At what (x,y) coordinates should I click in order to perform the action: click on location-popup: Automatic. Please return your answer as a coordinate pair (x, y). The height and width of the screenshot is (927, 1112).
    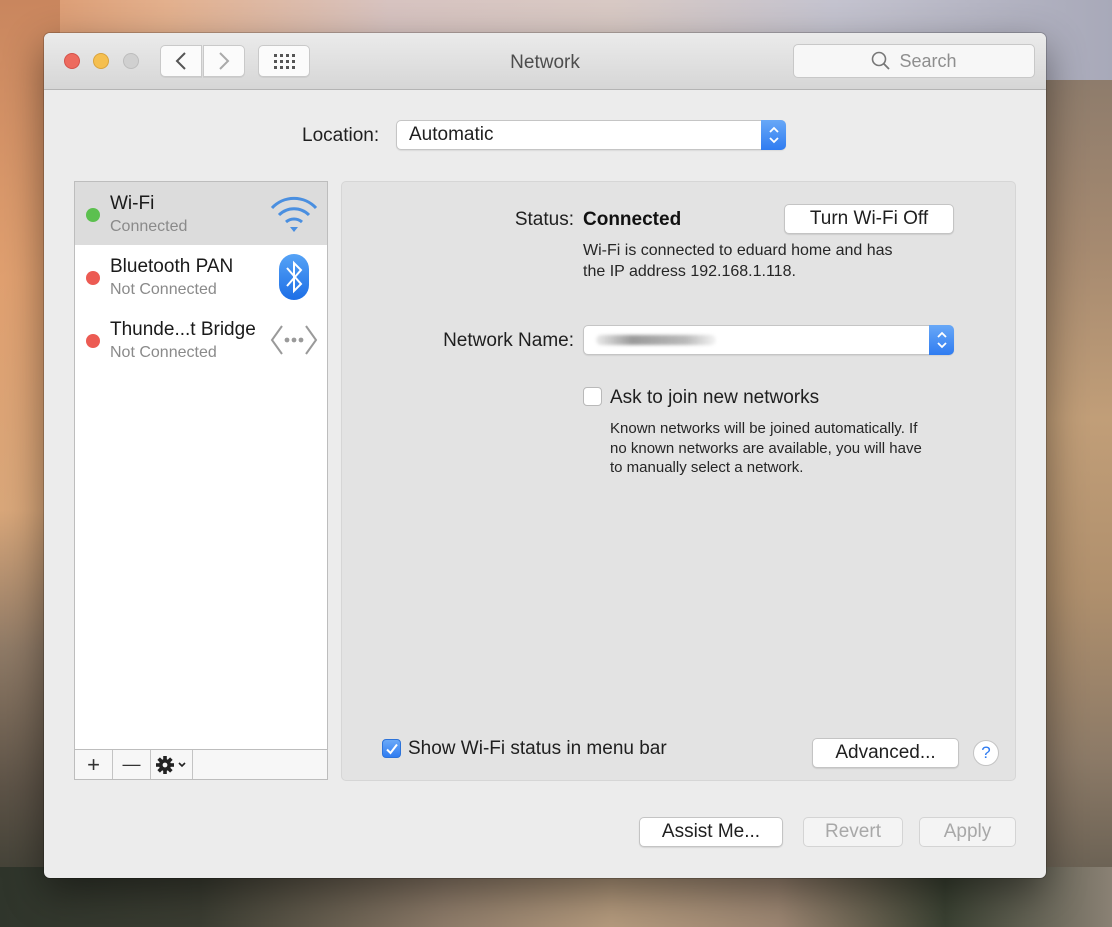
    Looking at the image, I should click on (591, 135).